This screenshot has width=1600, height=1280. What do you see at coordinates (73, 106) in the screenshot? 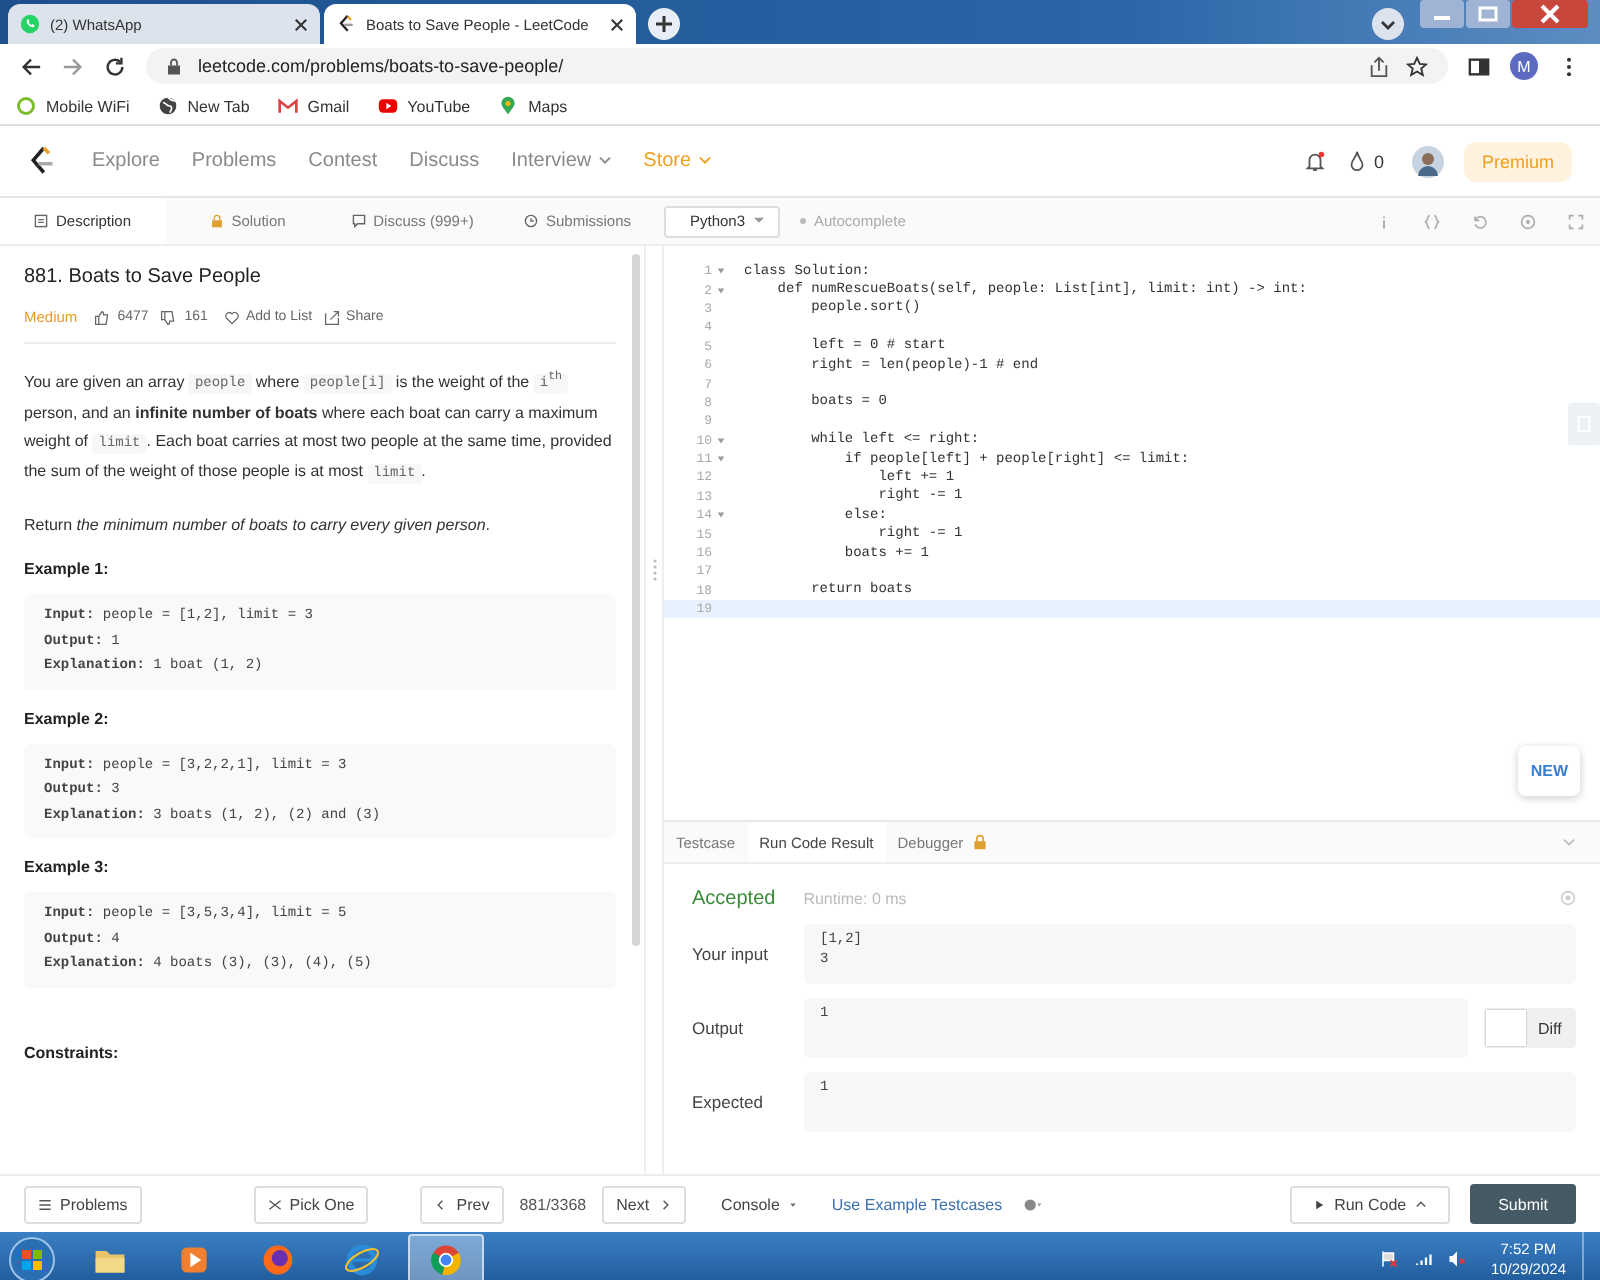
I see `bookmark-link: Mobile WiFi` at bounding box center [73, 106].